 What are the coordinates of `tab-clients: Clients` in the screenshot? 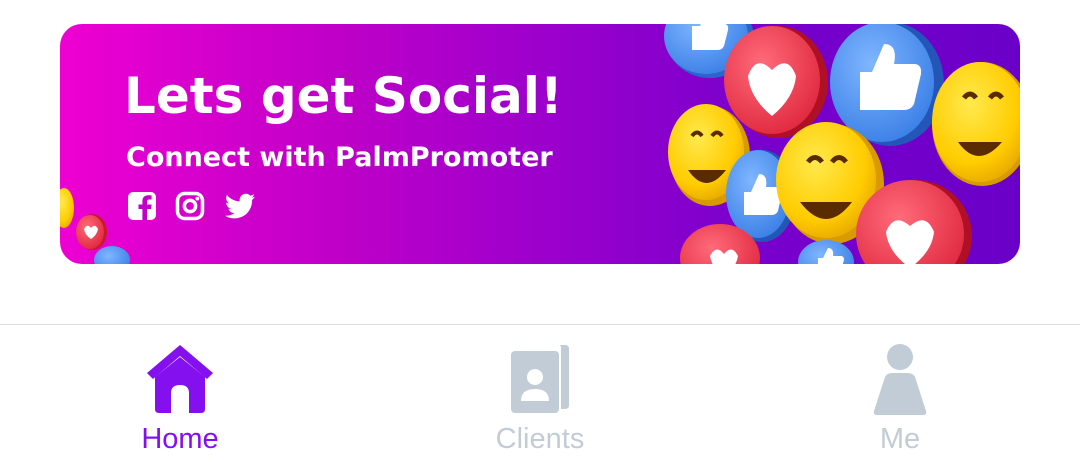 It's located at (540, 399).